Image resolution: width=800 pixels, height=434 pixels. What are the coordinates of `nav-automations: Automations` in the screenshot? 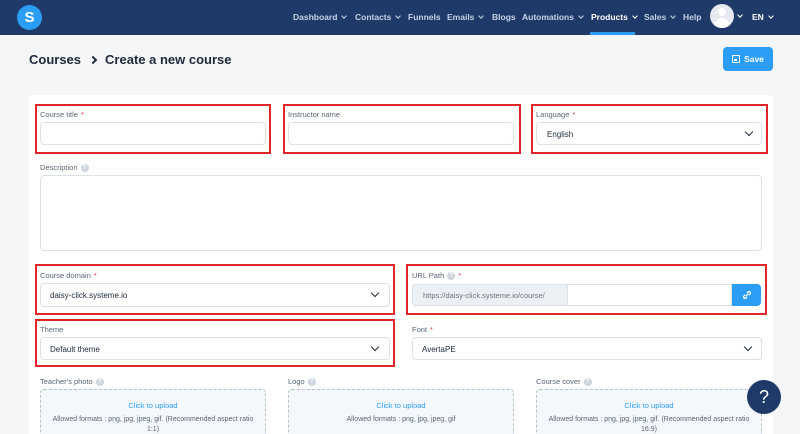 It's located at (553, 17).